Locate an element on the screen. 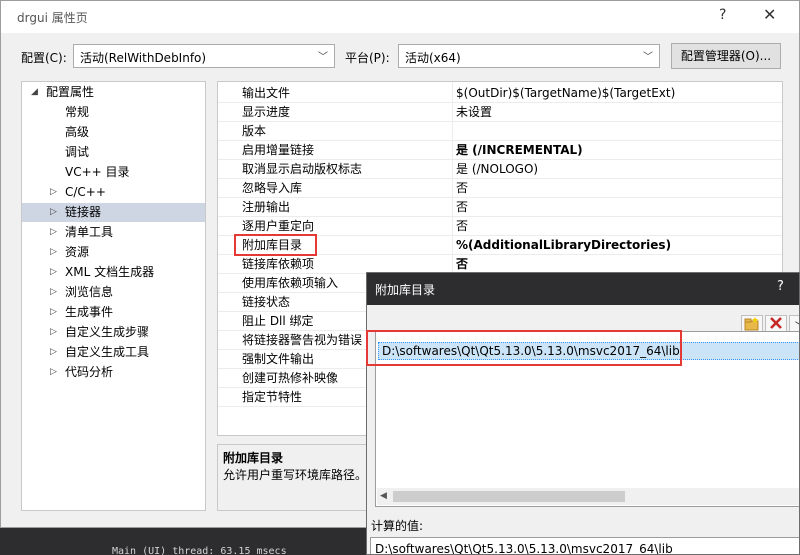 The height and width of the screenshot is (555, 800). tree-item-label: 高级 is located at coordinates (77, 132).